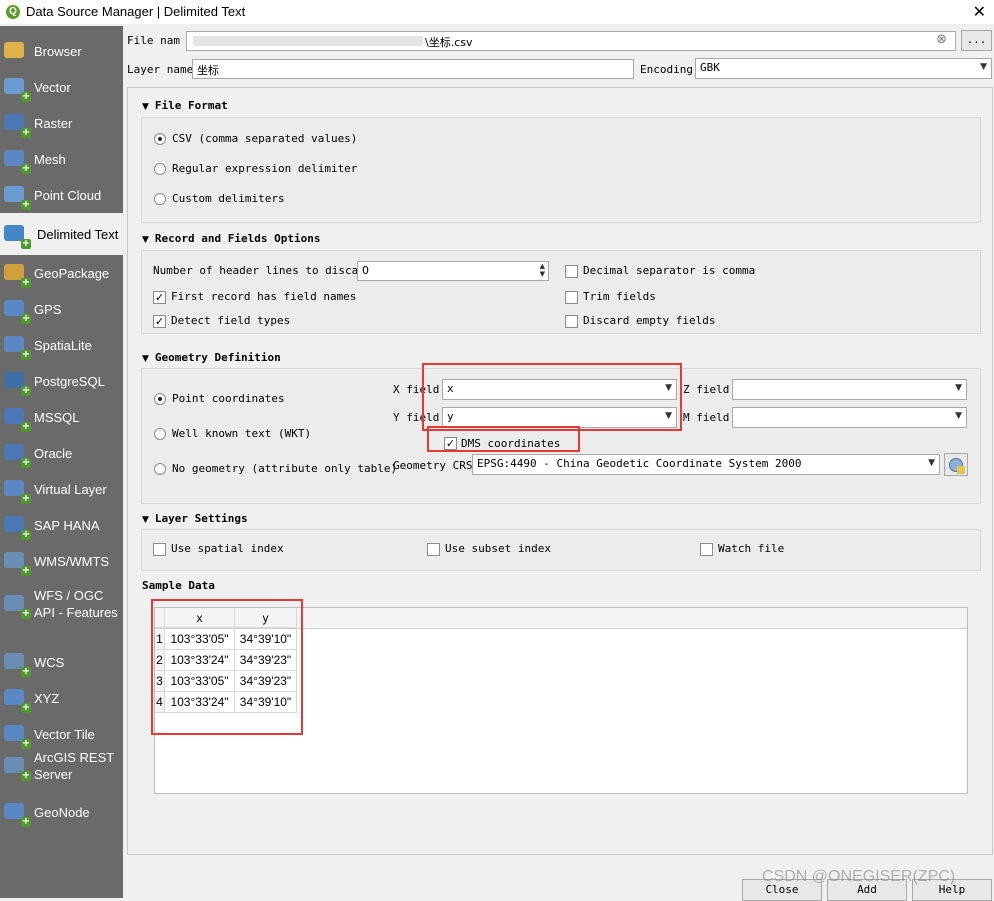 This screenshot has width=994, height=901. Describe the element at coordinates (571, 271) in the screenshot. I see `decimal-comma-checkbox` at that location.